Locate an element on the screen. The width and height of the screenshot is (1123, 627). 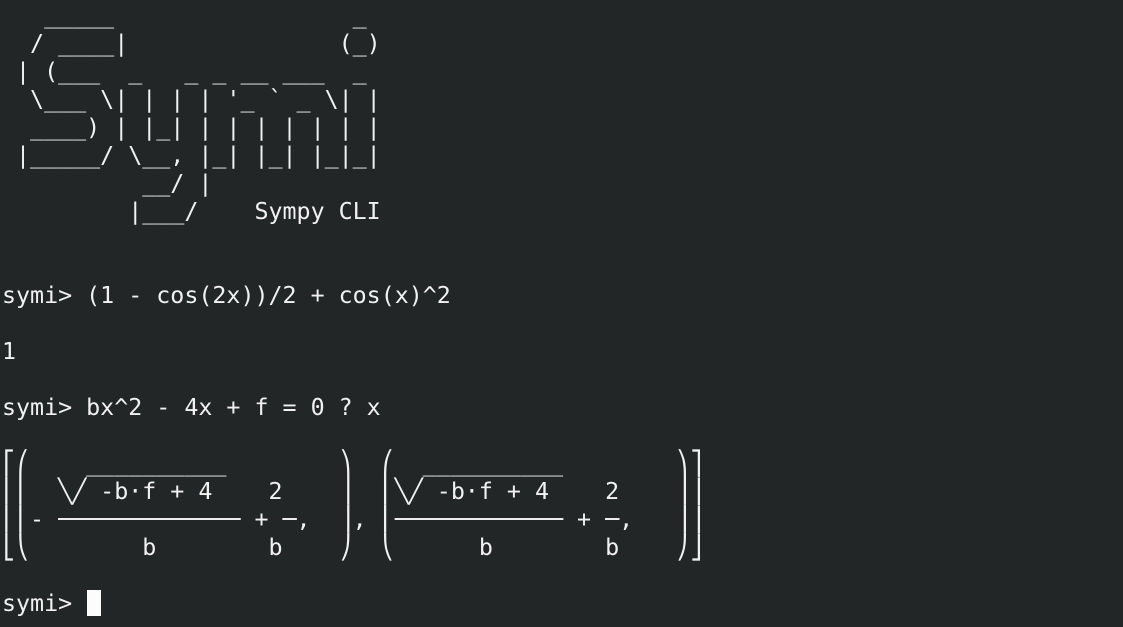
command-output: 1 is located at coordinates (9, 351).